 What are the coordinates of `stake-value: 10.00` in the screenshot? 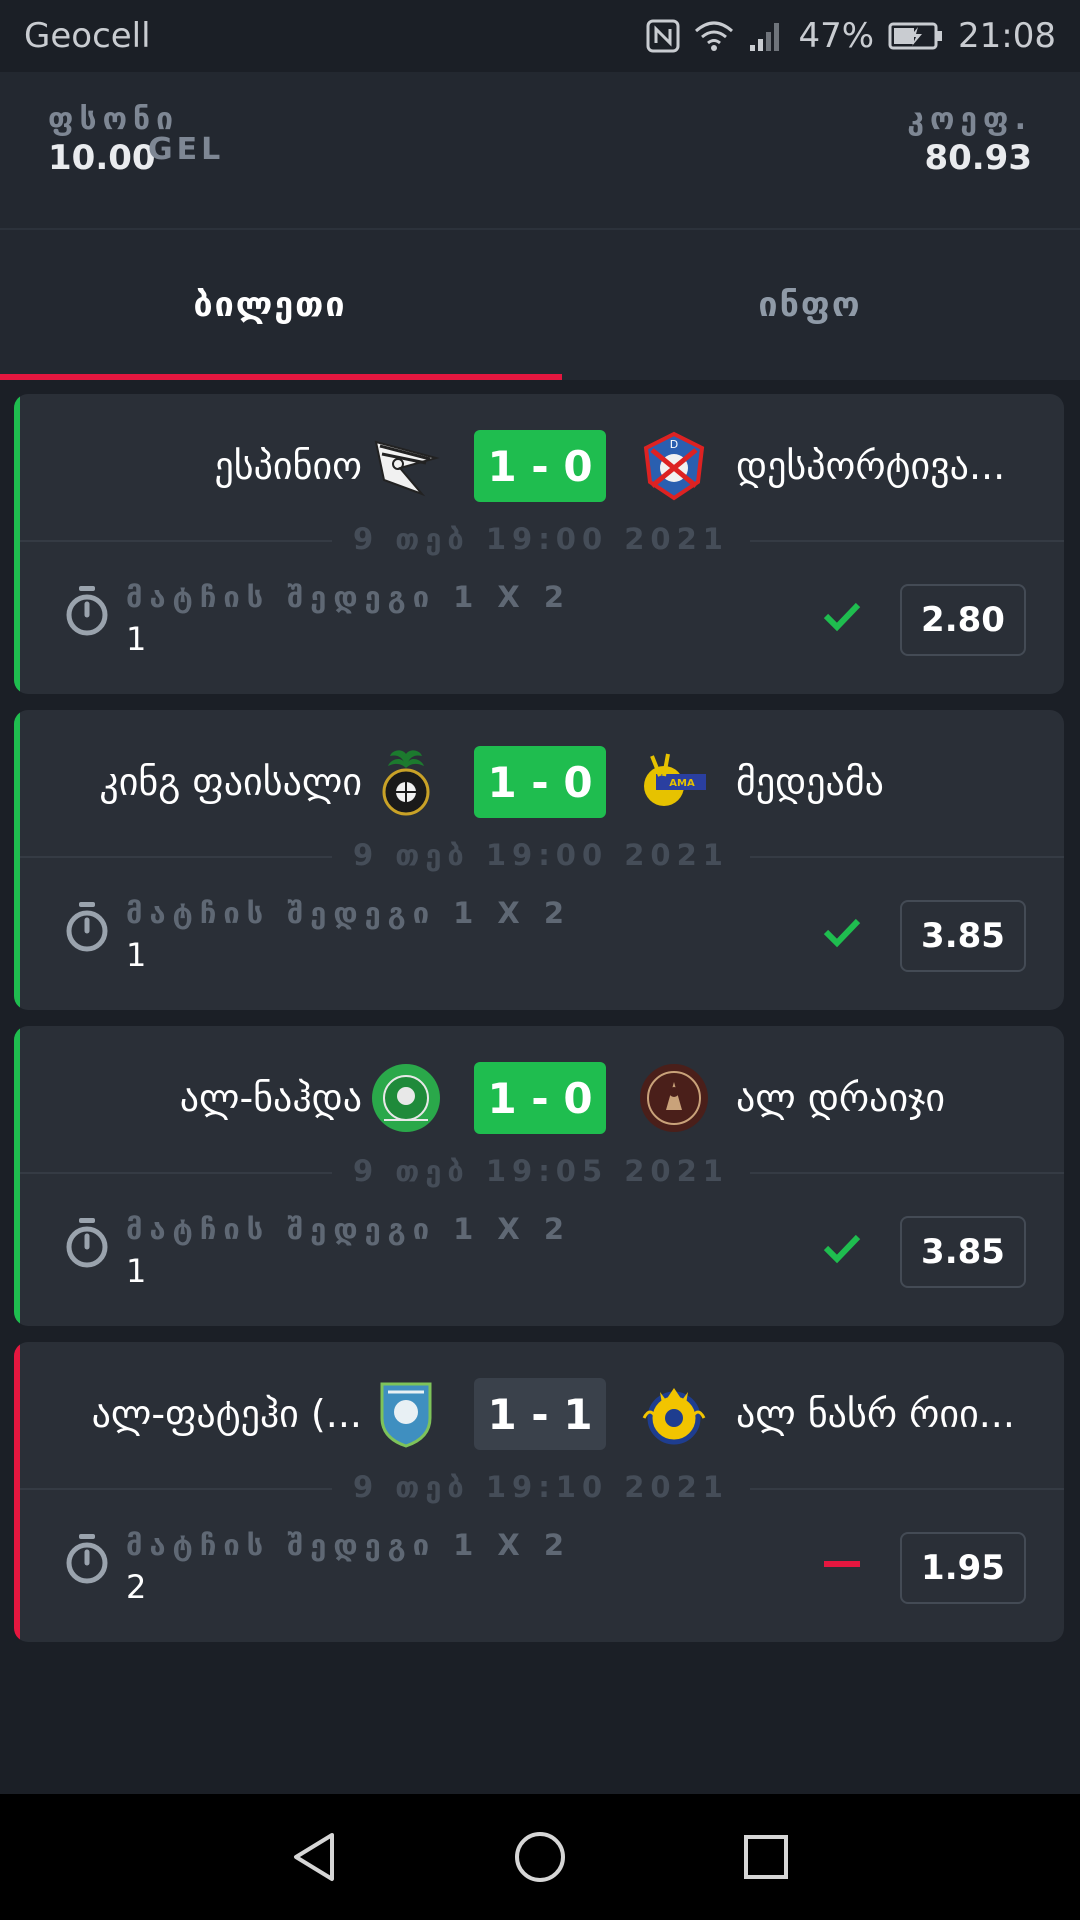 It's located at (102, 158).